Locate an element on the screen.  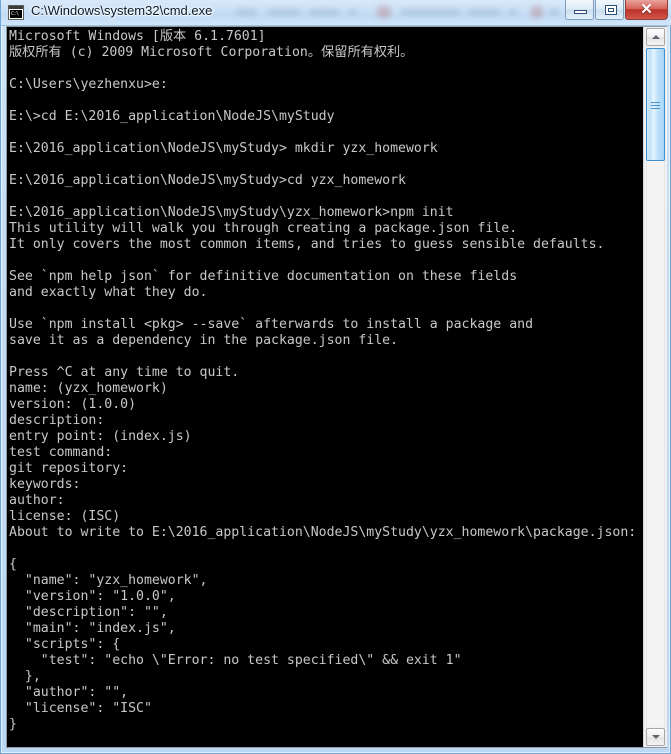
vertical-scrollbar is located at coordinates (655, 387).